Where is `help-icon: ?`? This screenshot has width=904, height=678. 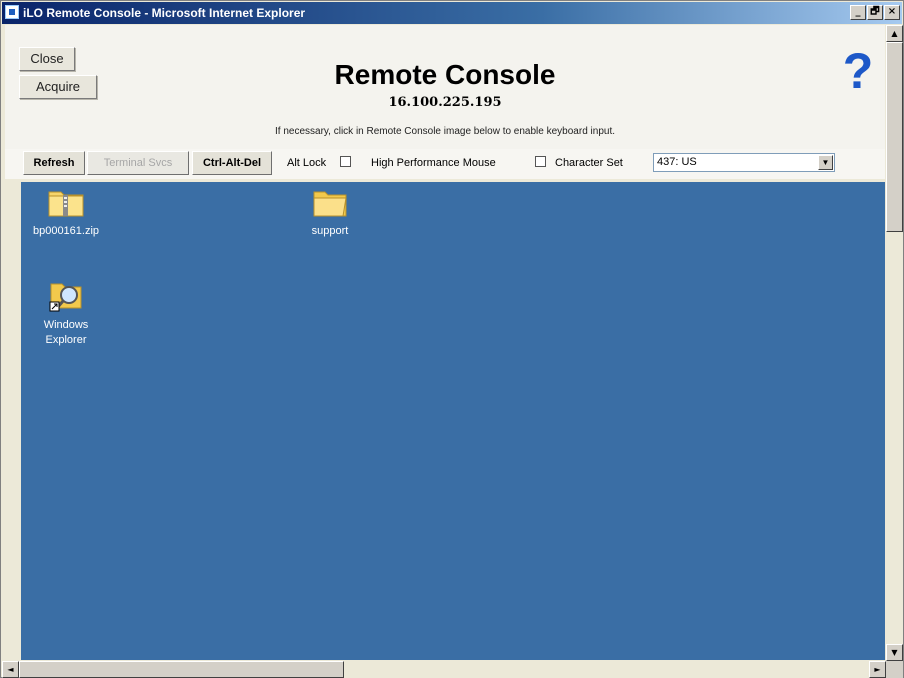 help-icon: ? is located at coordinates (858, 71).